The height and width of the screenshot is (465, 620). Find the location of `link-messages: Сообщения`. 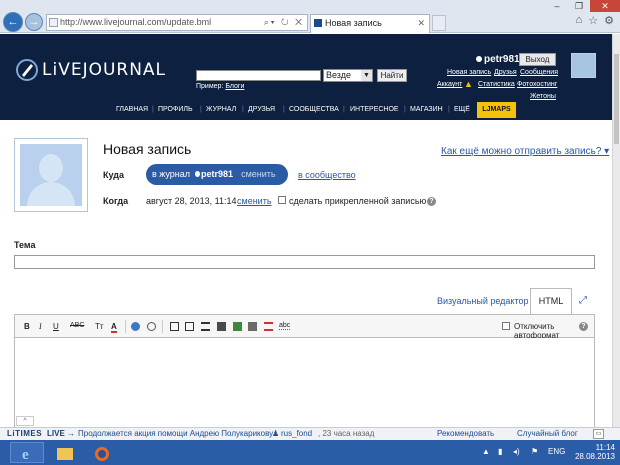

link-messages: Сообщения is located at coordinates (539, 72).